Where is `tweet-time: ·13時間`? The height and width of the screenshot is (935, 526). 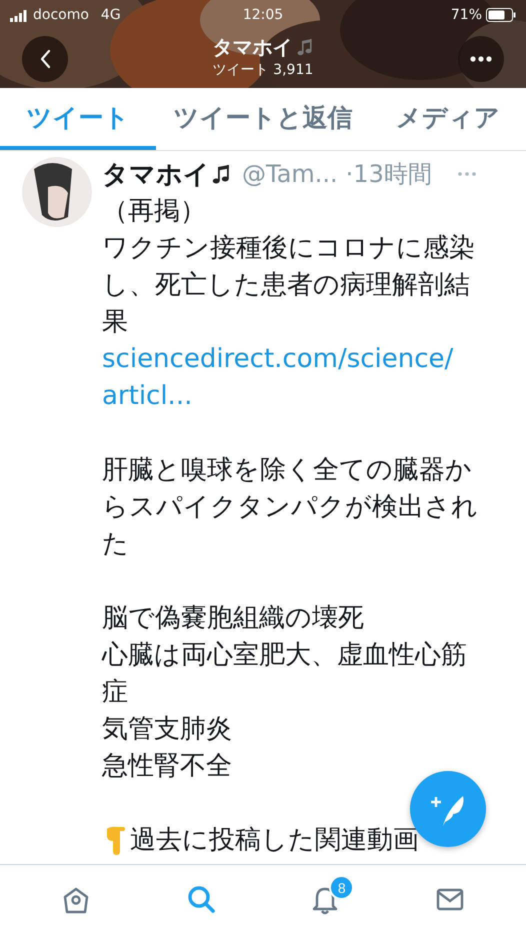 tweet-time: ·13時間 is located at coordinates (389, 174).